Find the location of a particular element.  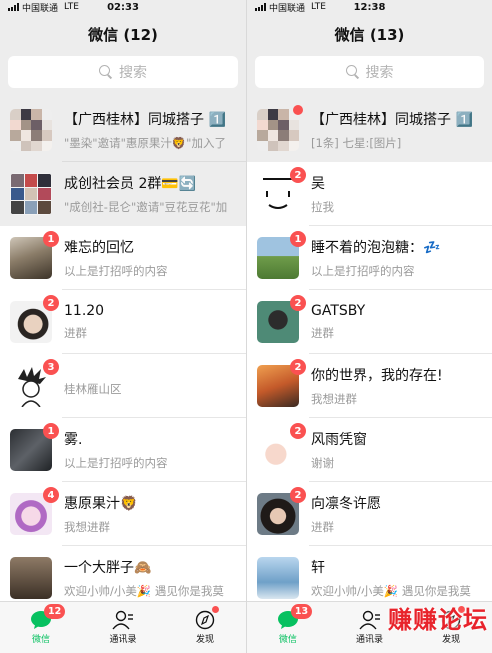

chat-preview: 桂林雁山区 is located at coordinates (93, 389).